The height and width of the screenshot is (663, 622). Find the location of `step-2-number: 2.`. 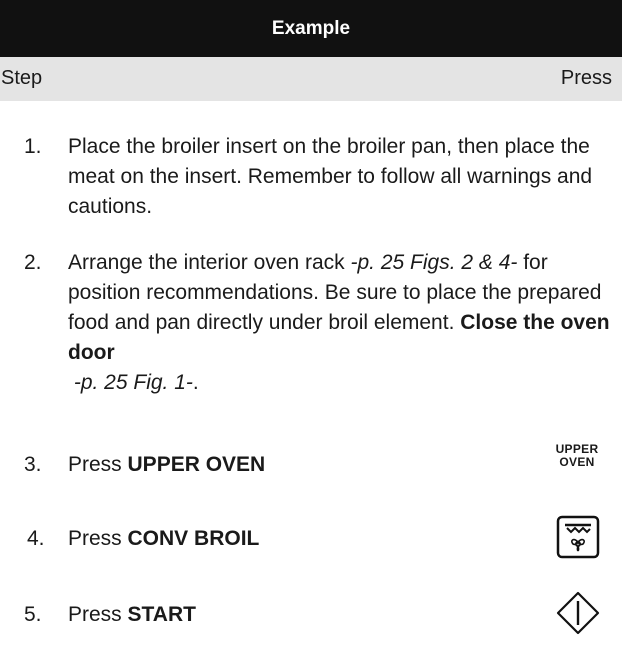

step-2-number: 2. is located at coordinates (33, 262).